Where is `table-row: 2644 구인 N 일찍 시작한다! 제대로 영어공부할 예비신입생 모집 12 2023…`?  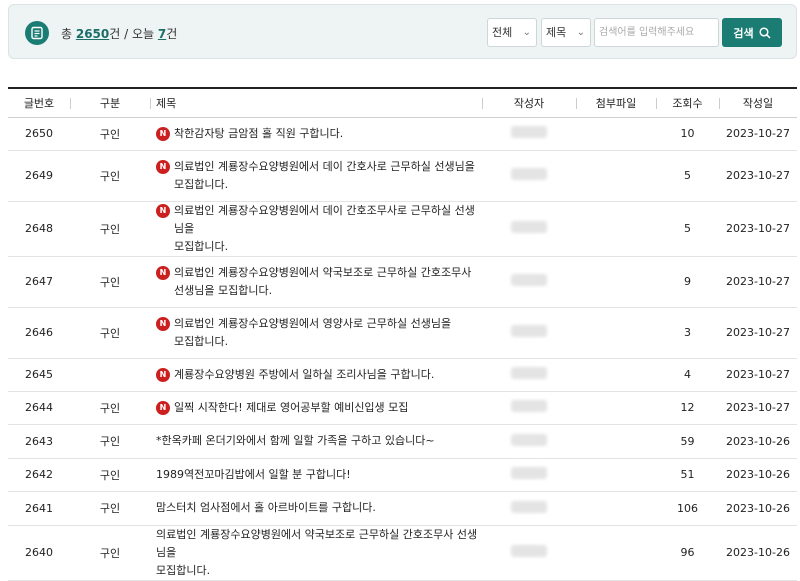
table-row: 2644 구인 N 일찍 시작한다! 제대로 영어공부할 예비신입생 모집 12 2023… is located at coordinates (402, 407).